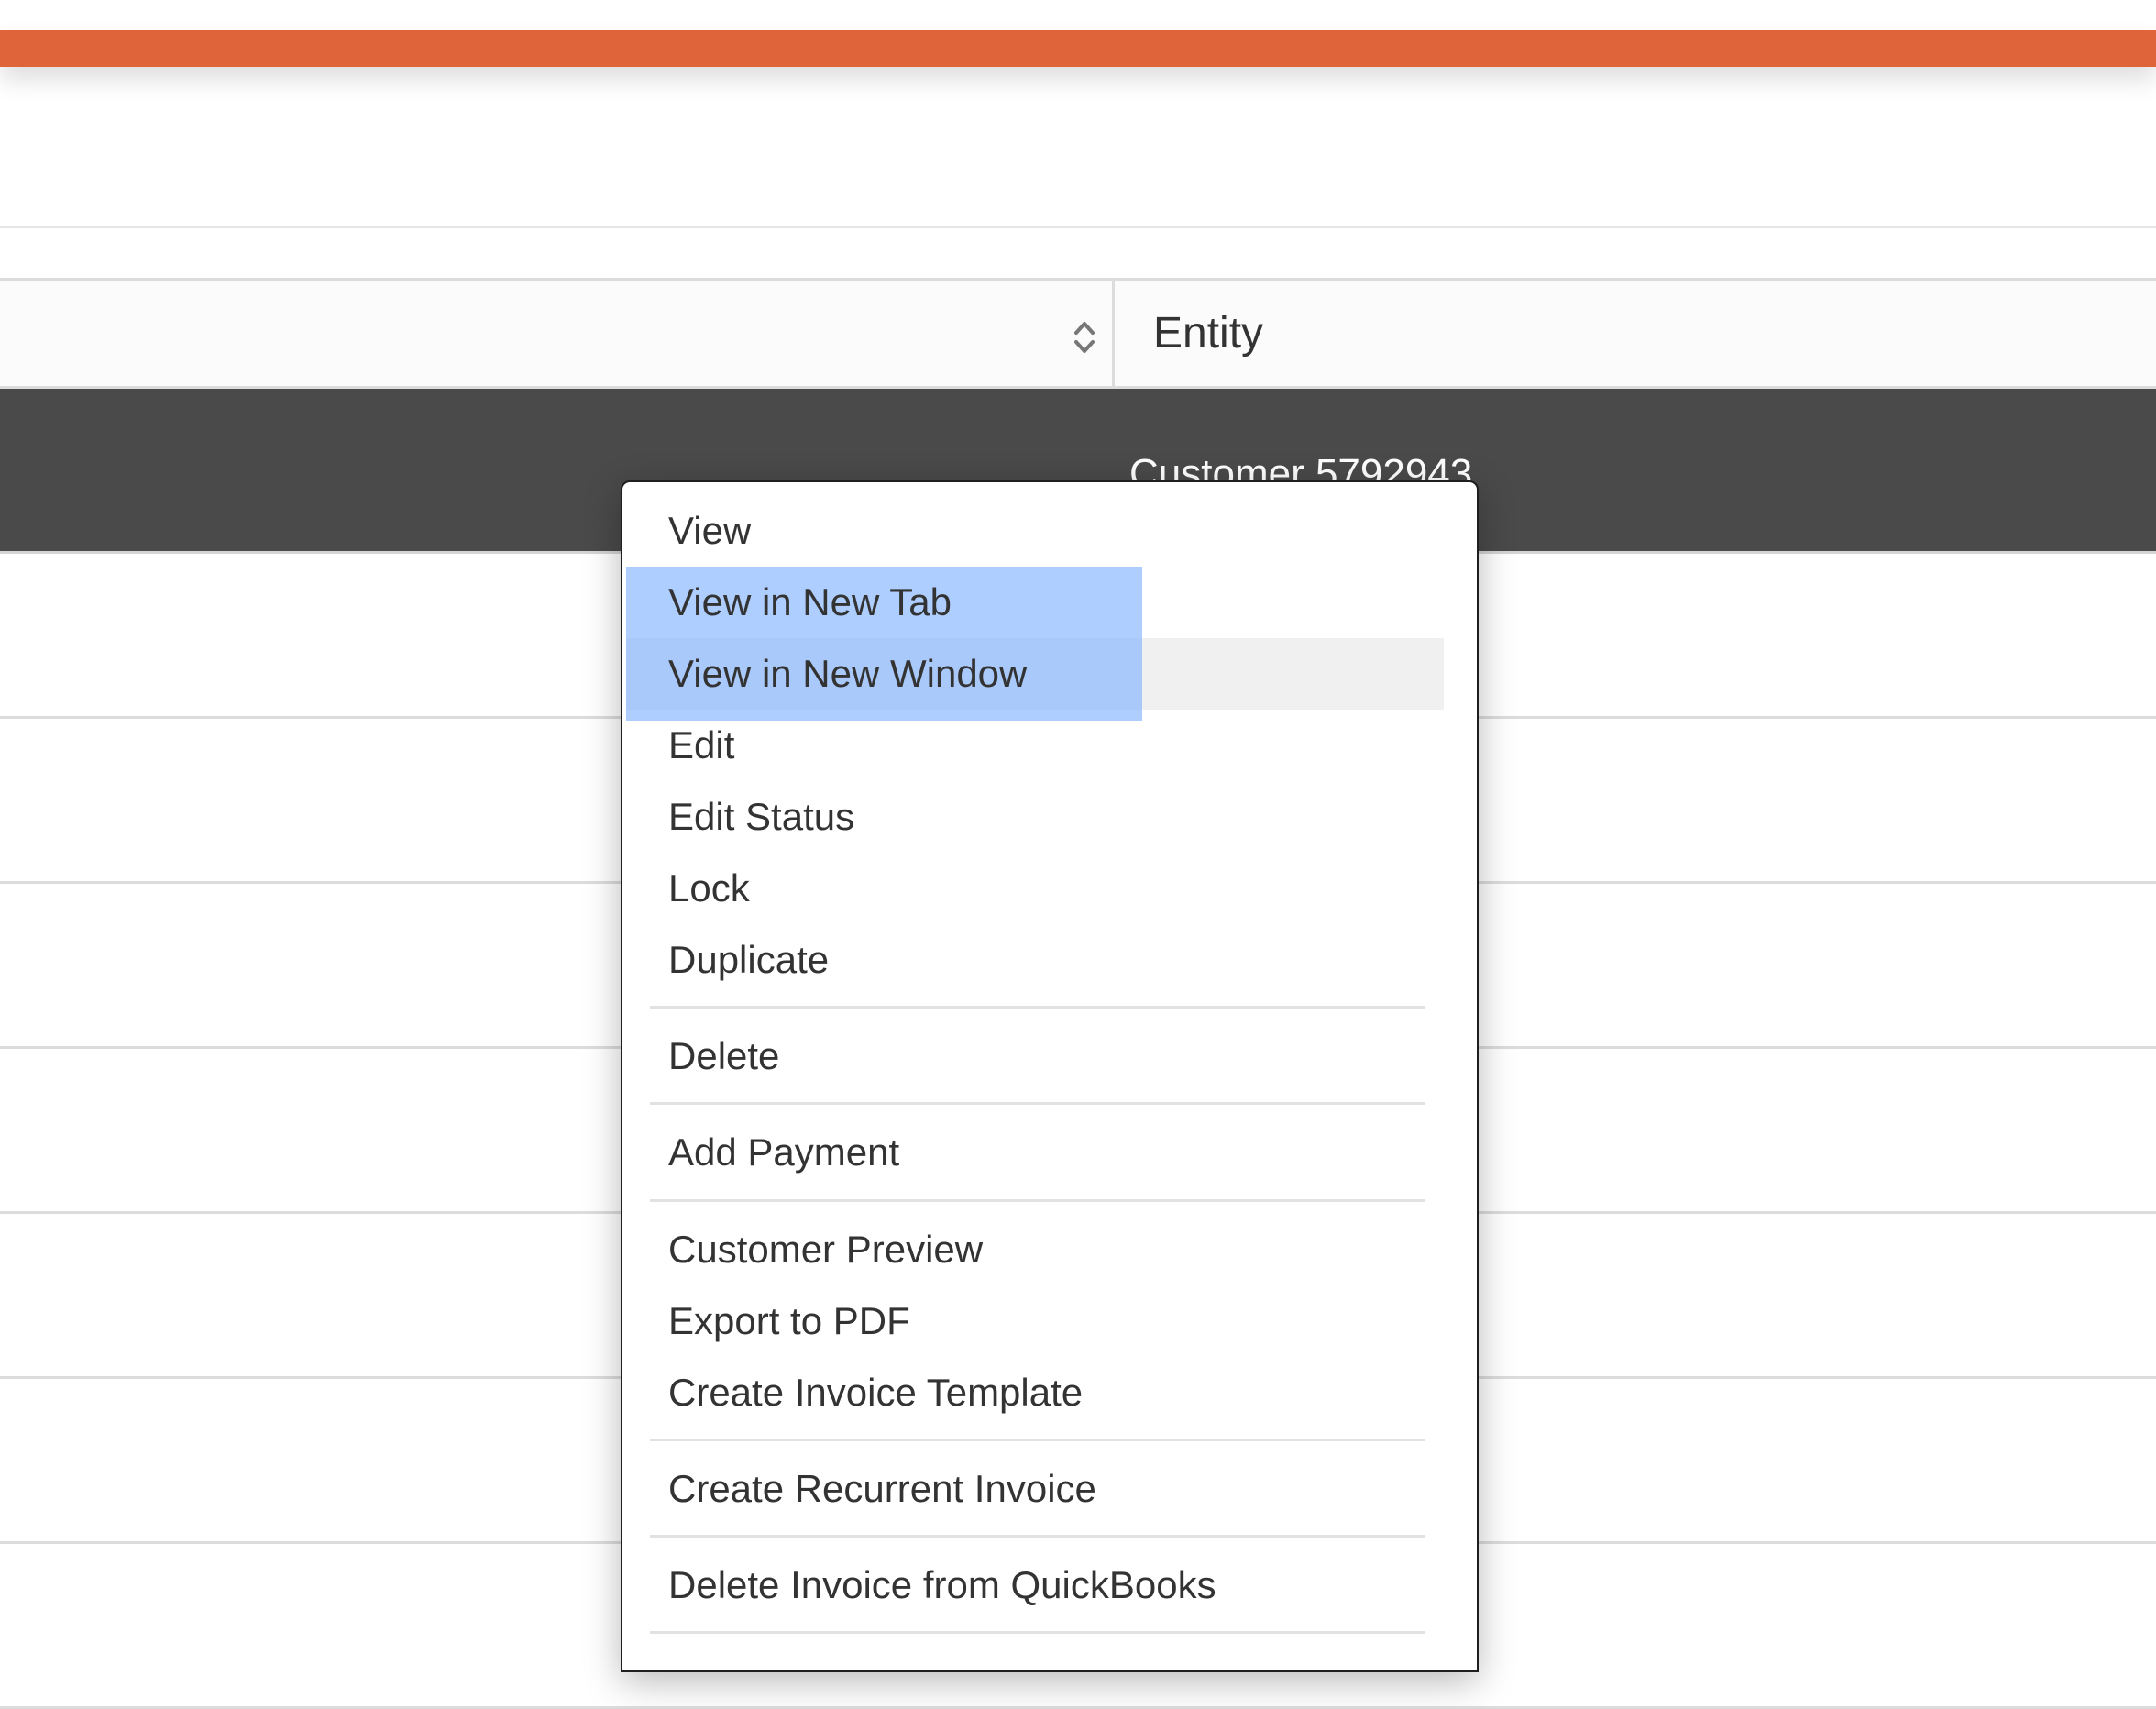 This screenshot has height=1709, width=2156. I want to click on menu-item-duplicate: Duplicate, so click(748, 960).